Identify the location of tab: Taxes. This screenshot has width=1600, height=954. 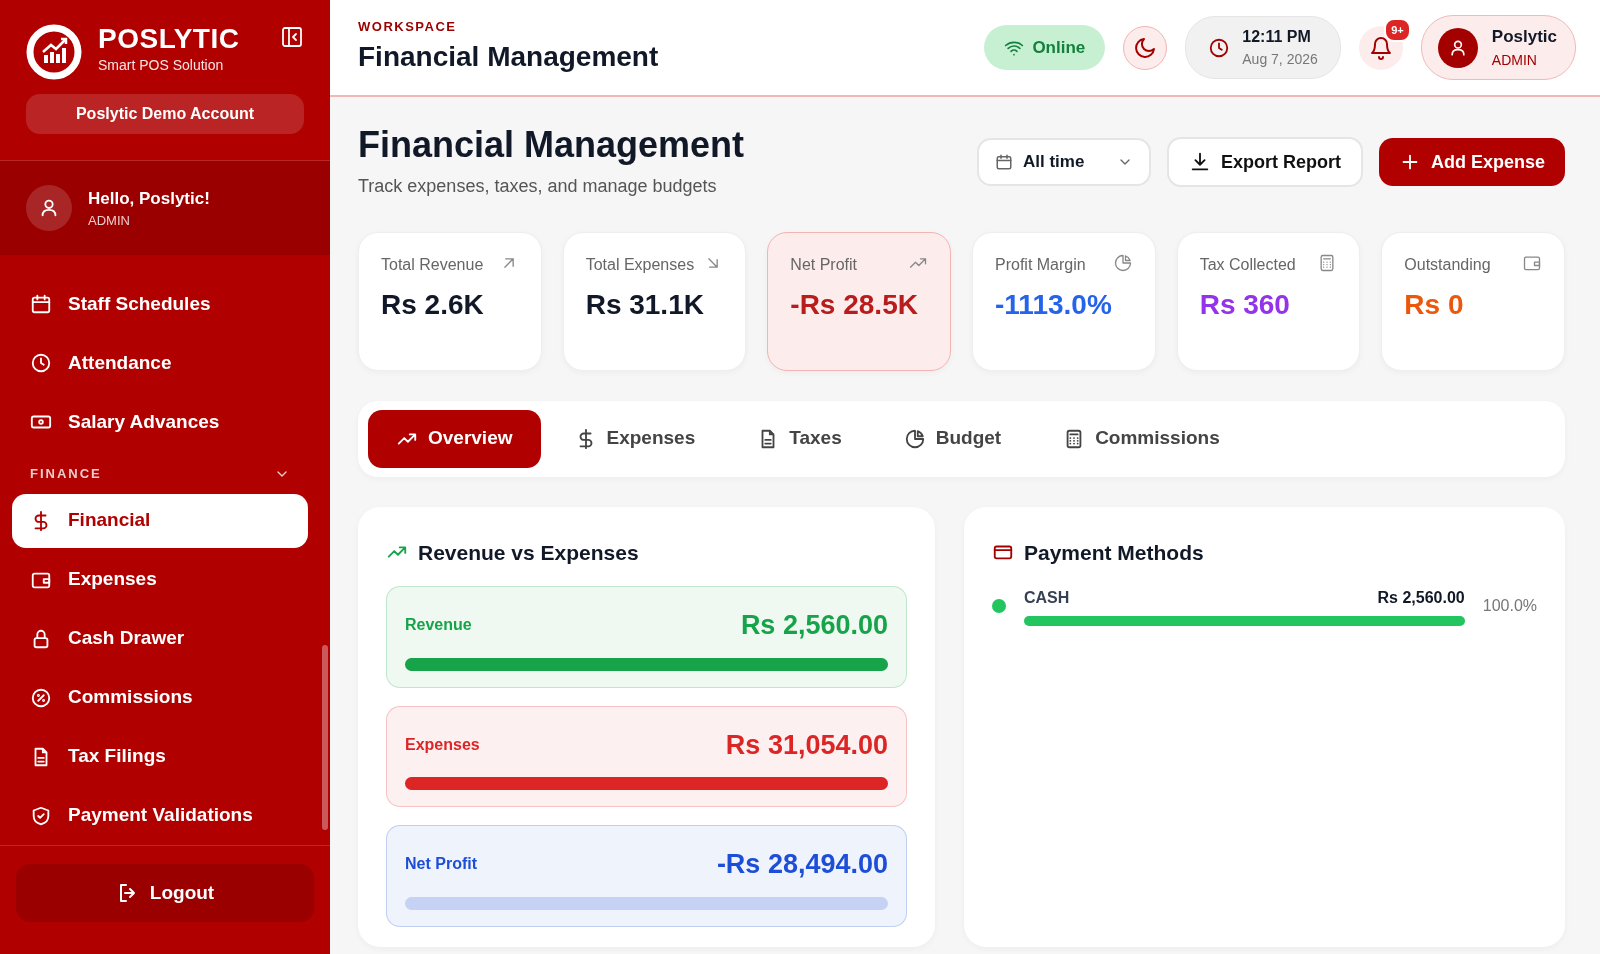
(799, 438).